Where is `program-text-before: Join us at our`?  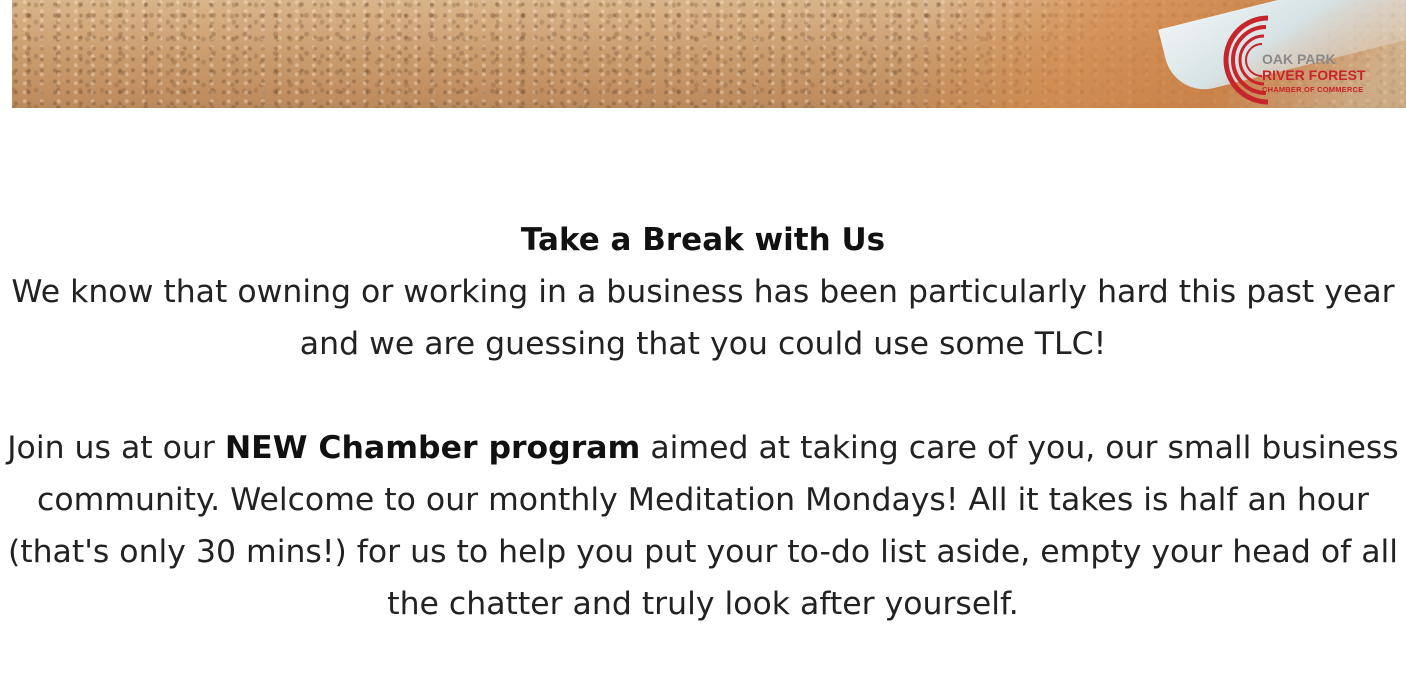
program-text-before: Join us at our is located at coordinates (116, 448).